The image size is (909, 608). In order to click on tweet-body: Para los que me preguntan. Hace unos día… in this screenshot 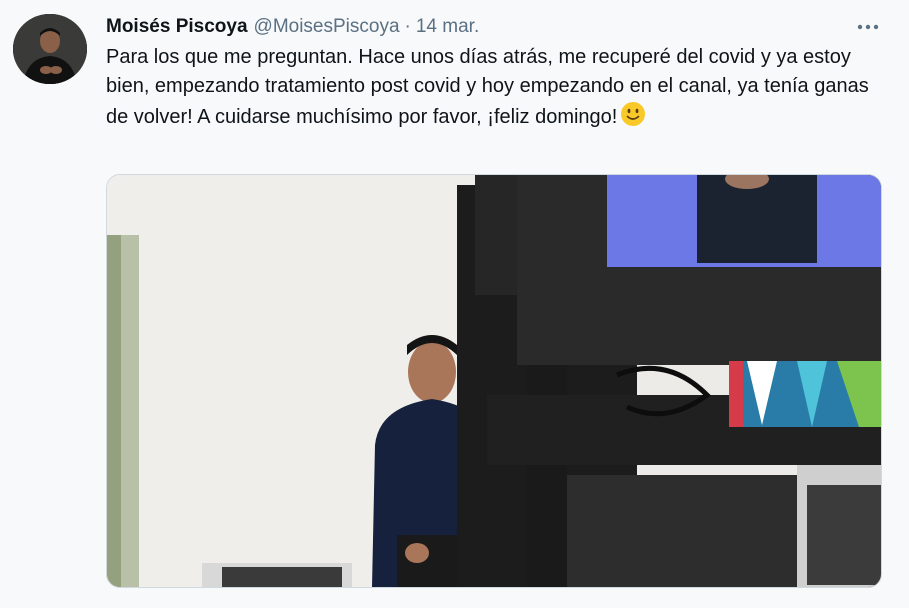, I will do `click(501, 89)`.